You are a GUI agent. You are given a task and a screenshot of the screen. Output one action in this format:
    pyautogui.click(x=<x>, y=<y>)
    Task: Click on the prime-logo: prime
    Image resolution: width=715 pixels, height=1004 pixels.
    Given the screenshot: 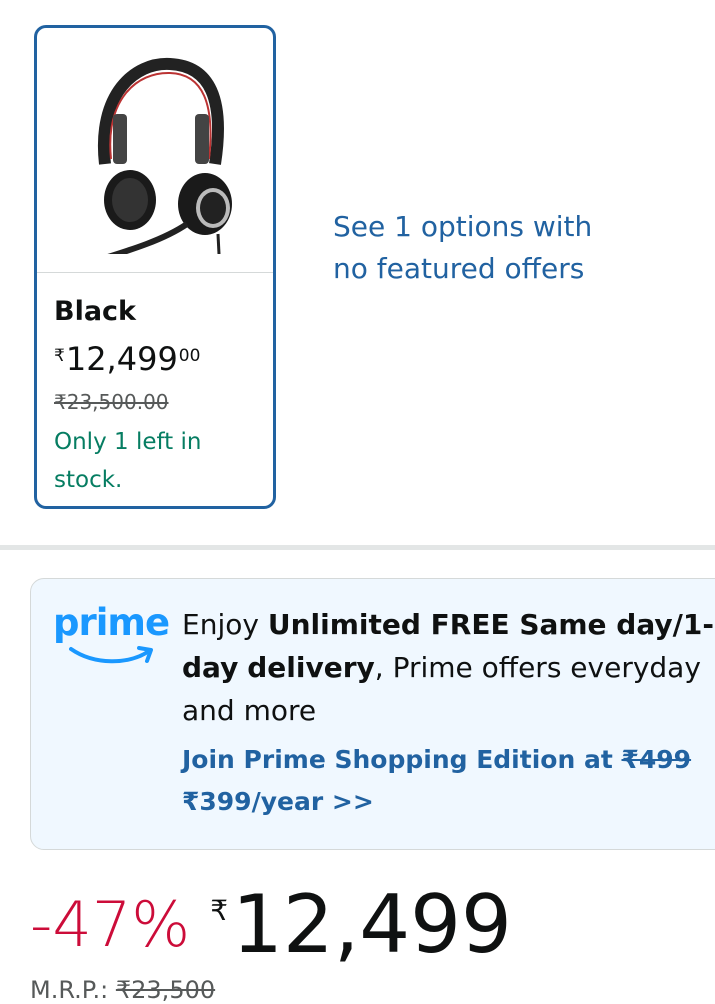 What is the action you would take?
    pyautogui.click(x=111, y=636)
    